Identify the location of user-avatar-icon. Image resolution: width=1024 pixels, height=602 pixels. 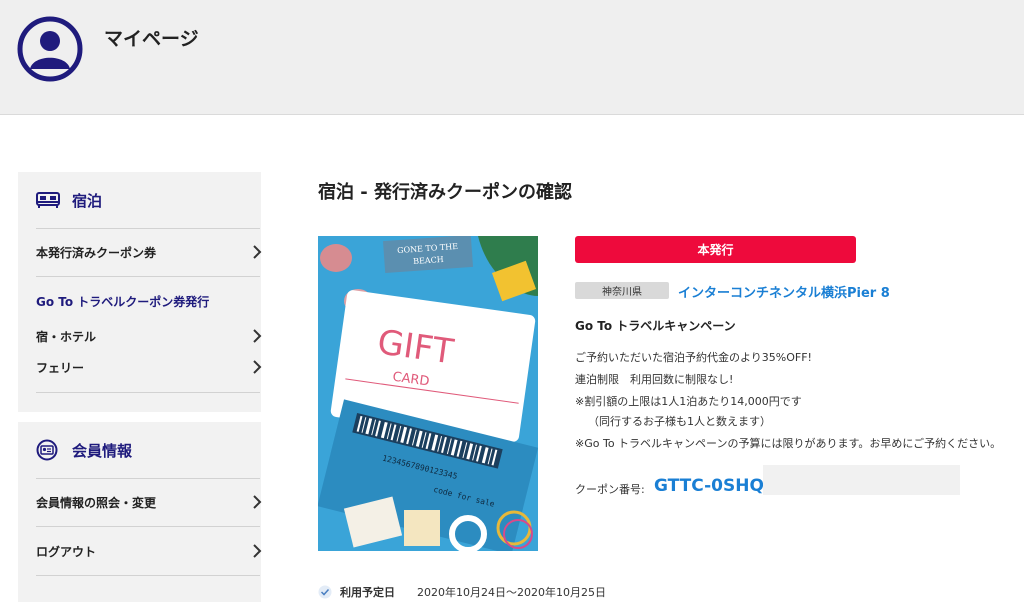
(50, 49).